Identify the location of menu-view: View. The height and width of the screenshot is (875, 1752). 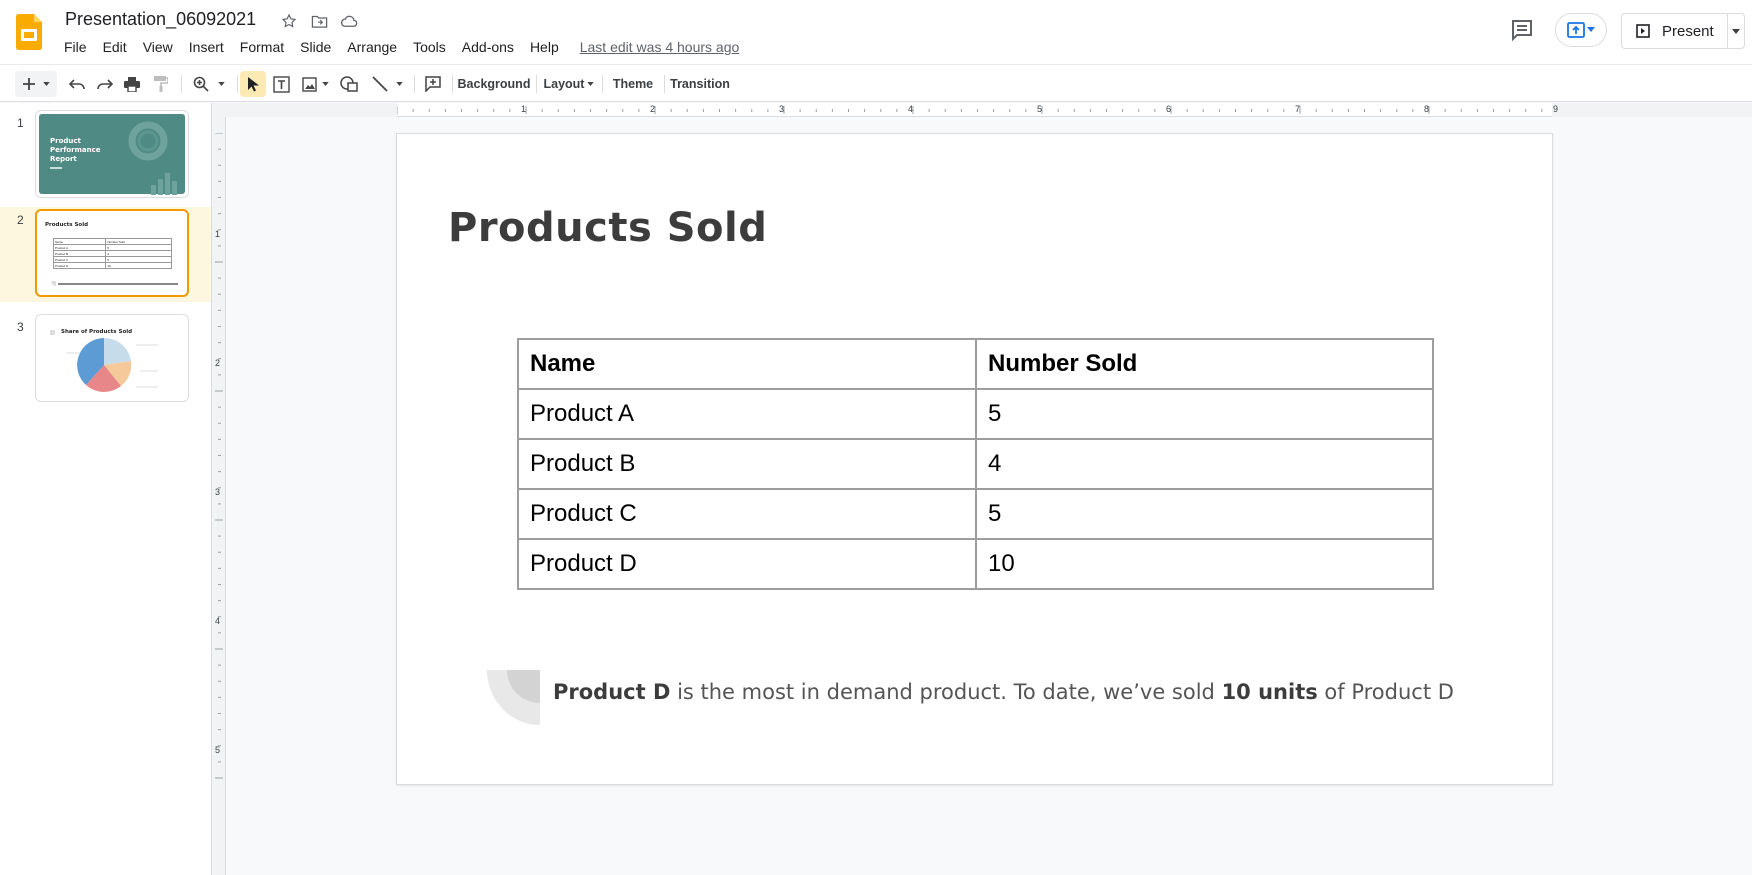
(158, 47).